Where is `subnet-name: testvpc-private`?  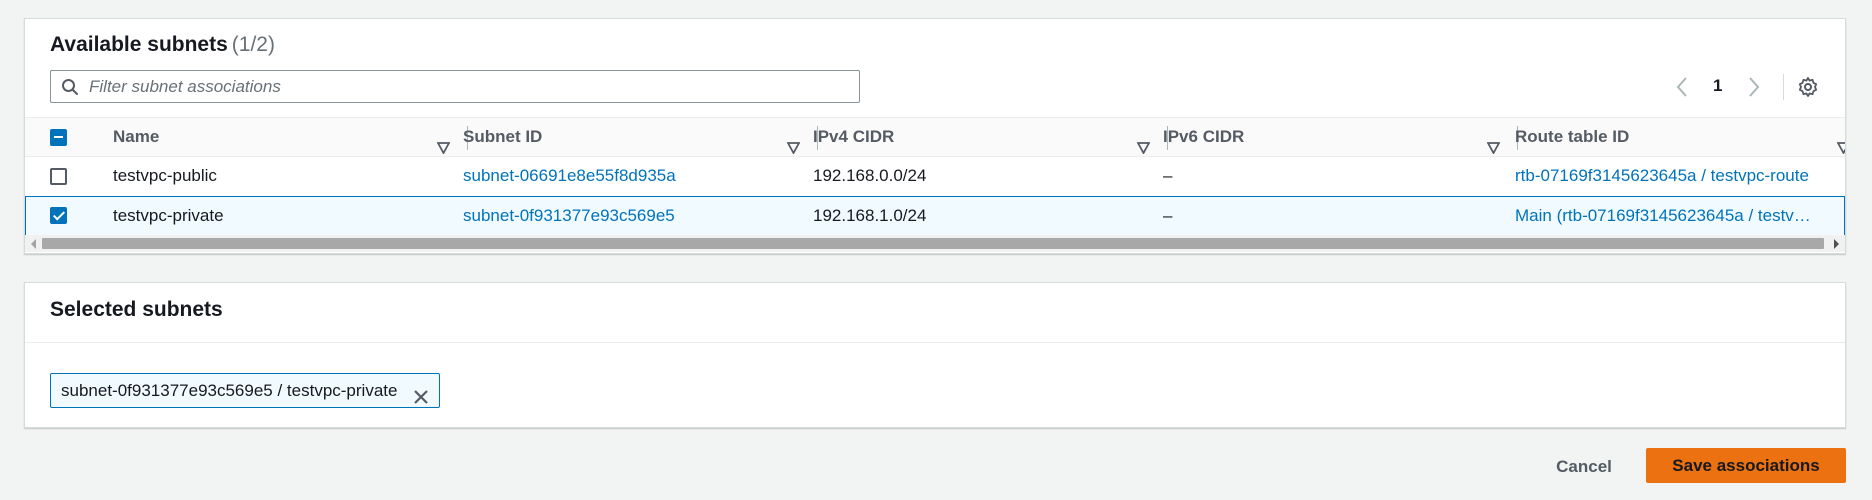 subnet-name: testvpc-private is located at coordinates (168, 215).